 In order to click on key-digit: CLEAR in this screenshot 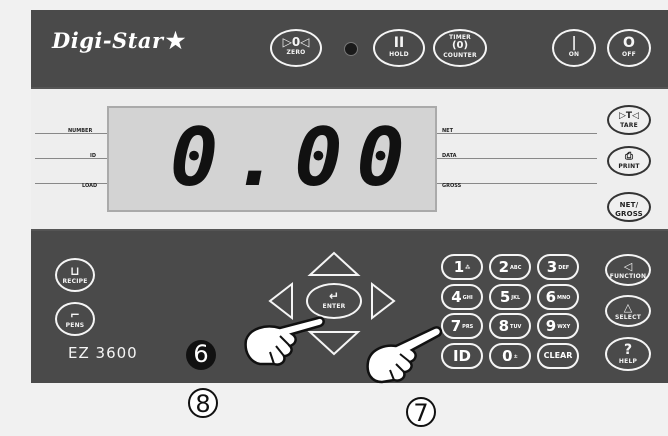, I will do `click(558, 355)`.